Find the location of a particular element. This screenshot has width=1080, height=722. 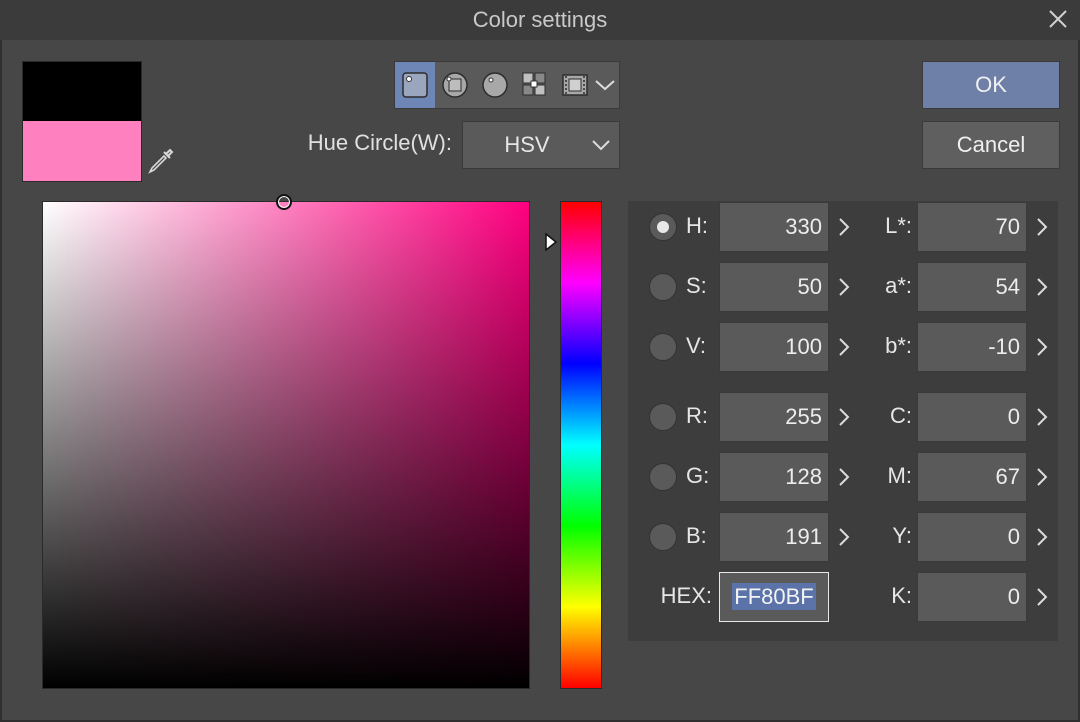

label-a: a*: is located at coordinates (898, 285).